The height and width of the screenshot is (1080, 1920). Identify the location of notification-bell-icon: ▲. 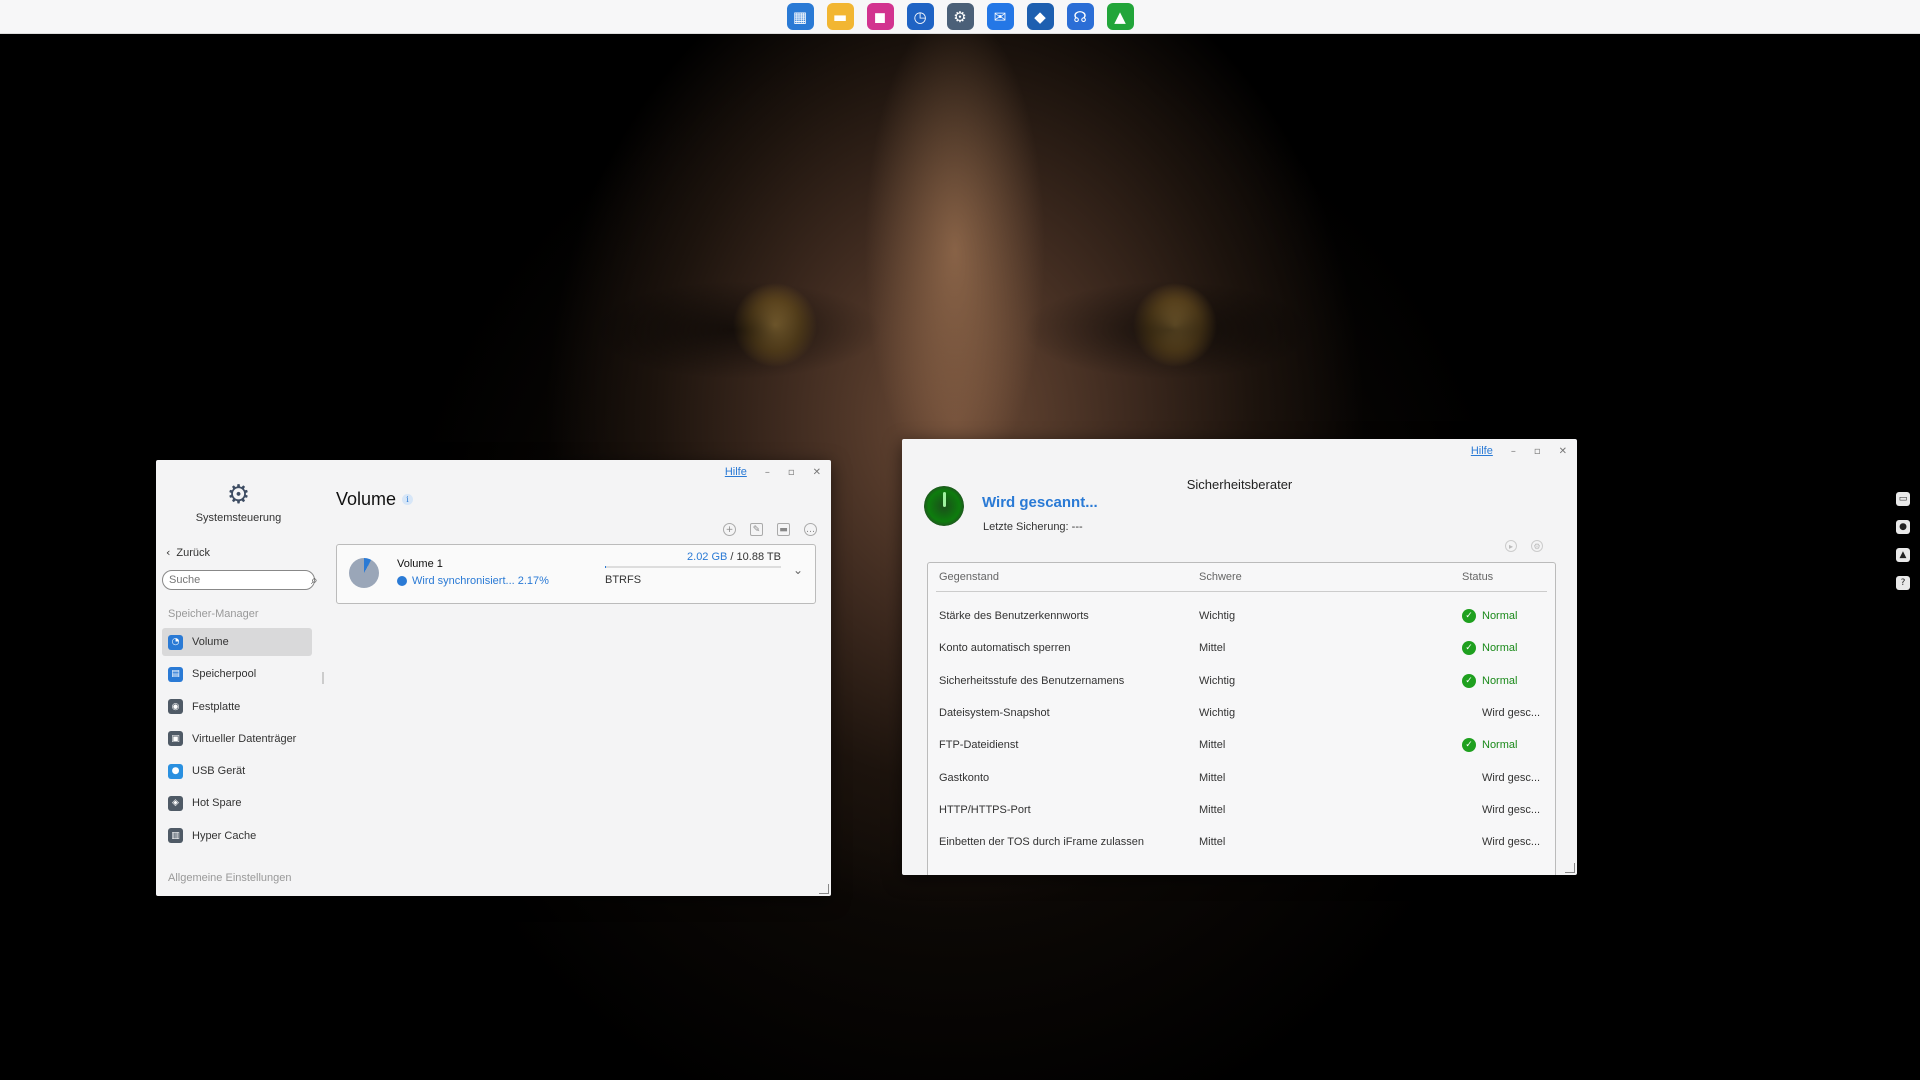
(1903, 555).